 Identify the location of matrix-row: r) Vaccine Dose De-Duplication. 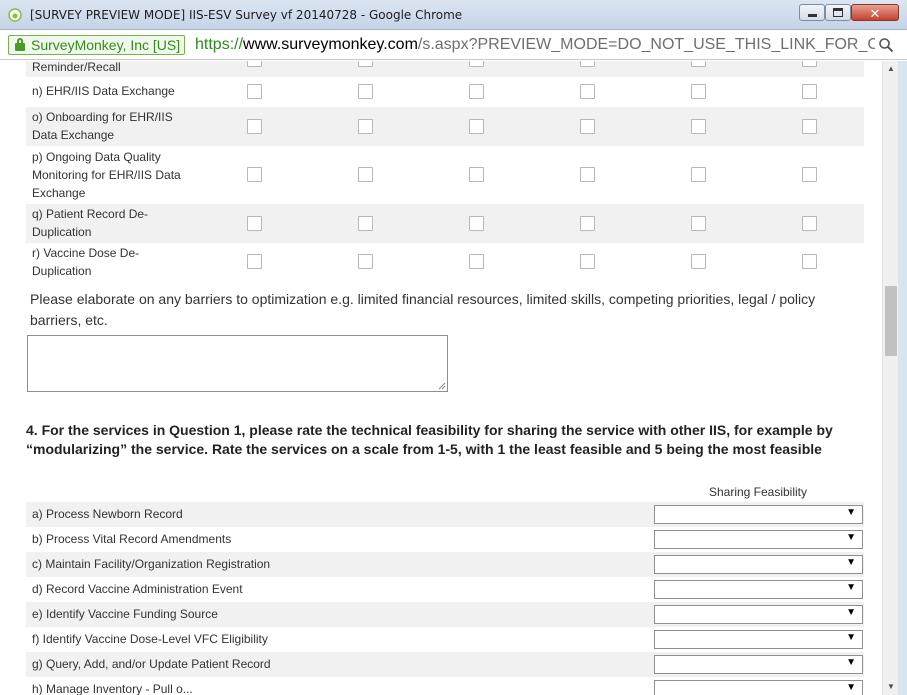
(445, 263).